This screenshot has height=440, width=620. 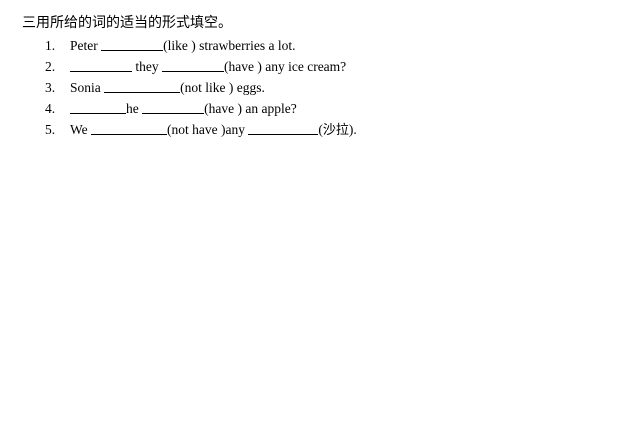 I want to click on item-number: 5., so click(x=50, y=129).